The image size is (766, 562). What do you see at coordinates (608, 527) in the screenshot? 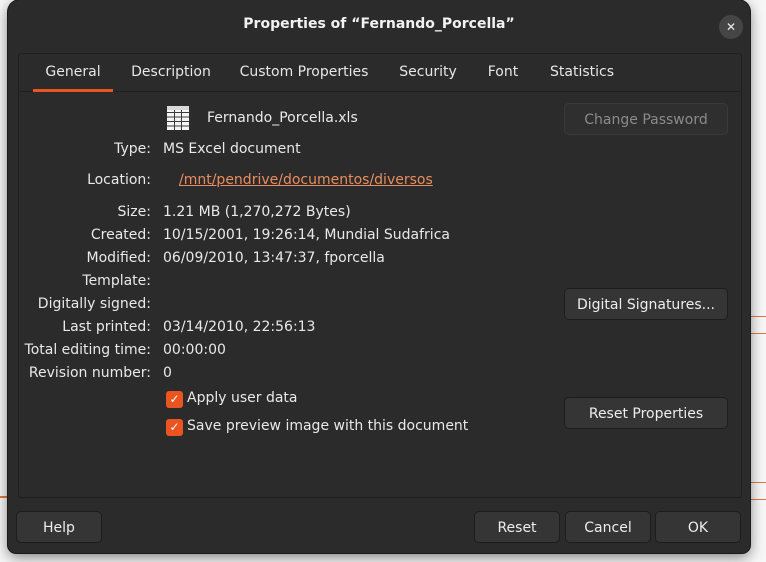
I see `cancel-button: Cancel` at bounding box center [608, 527].